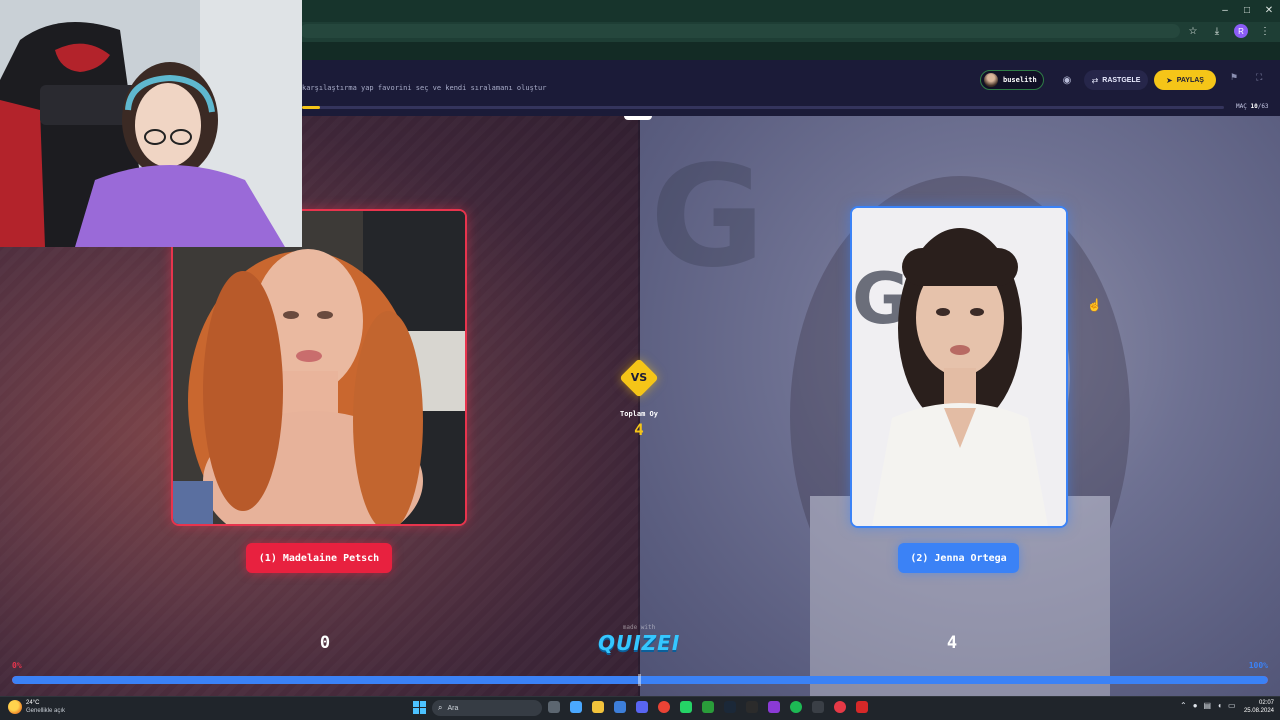  Describe the element at coordinates (686, 707) in the screenshot. I see `whatsapp-icon` at that location.